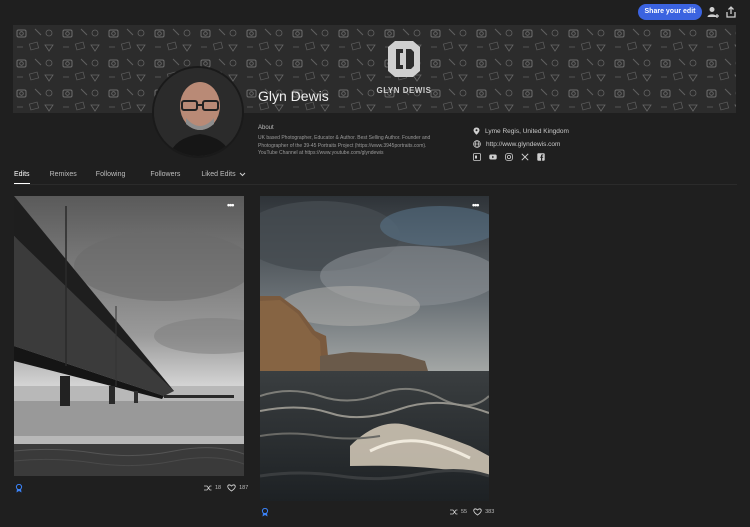 This screenshot has width=750, height=527. Describe the element at coordinates (404, 90) in the screenshot. I see `banner-logo-text: GLYN DEWIS` at that location.